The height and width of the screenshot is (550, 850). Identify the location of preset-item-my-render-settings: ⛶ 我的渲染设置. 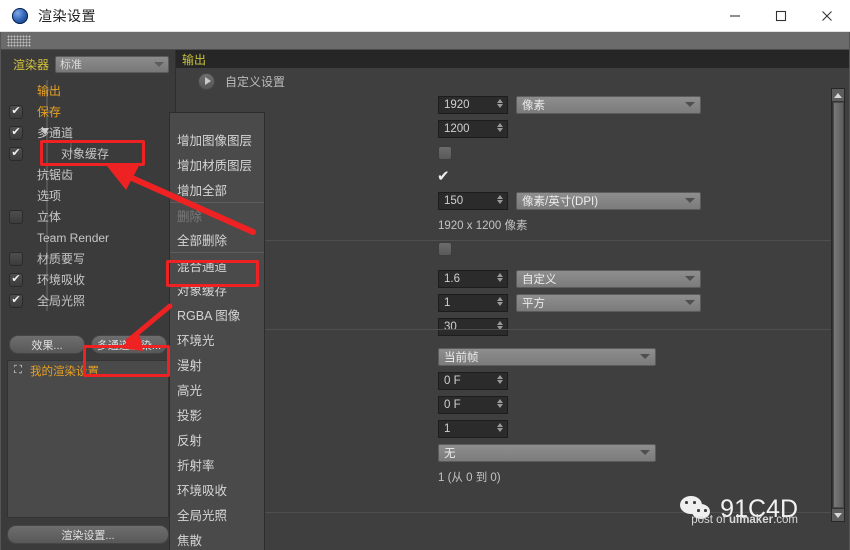
(88, 371).